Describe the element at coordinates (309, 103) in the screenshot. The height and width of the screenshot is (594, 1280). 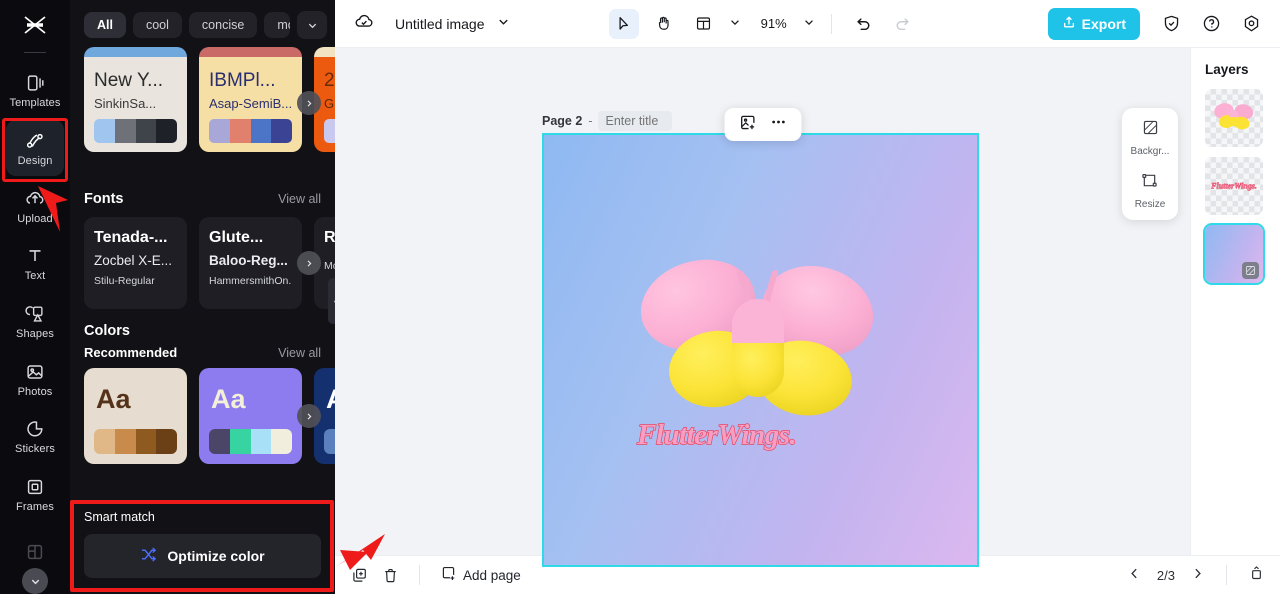
I see `template-next-arrow` at that location.